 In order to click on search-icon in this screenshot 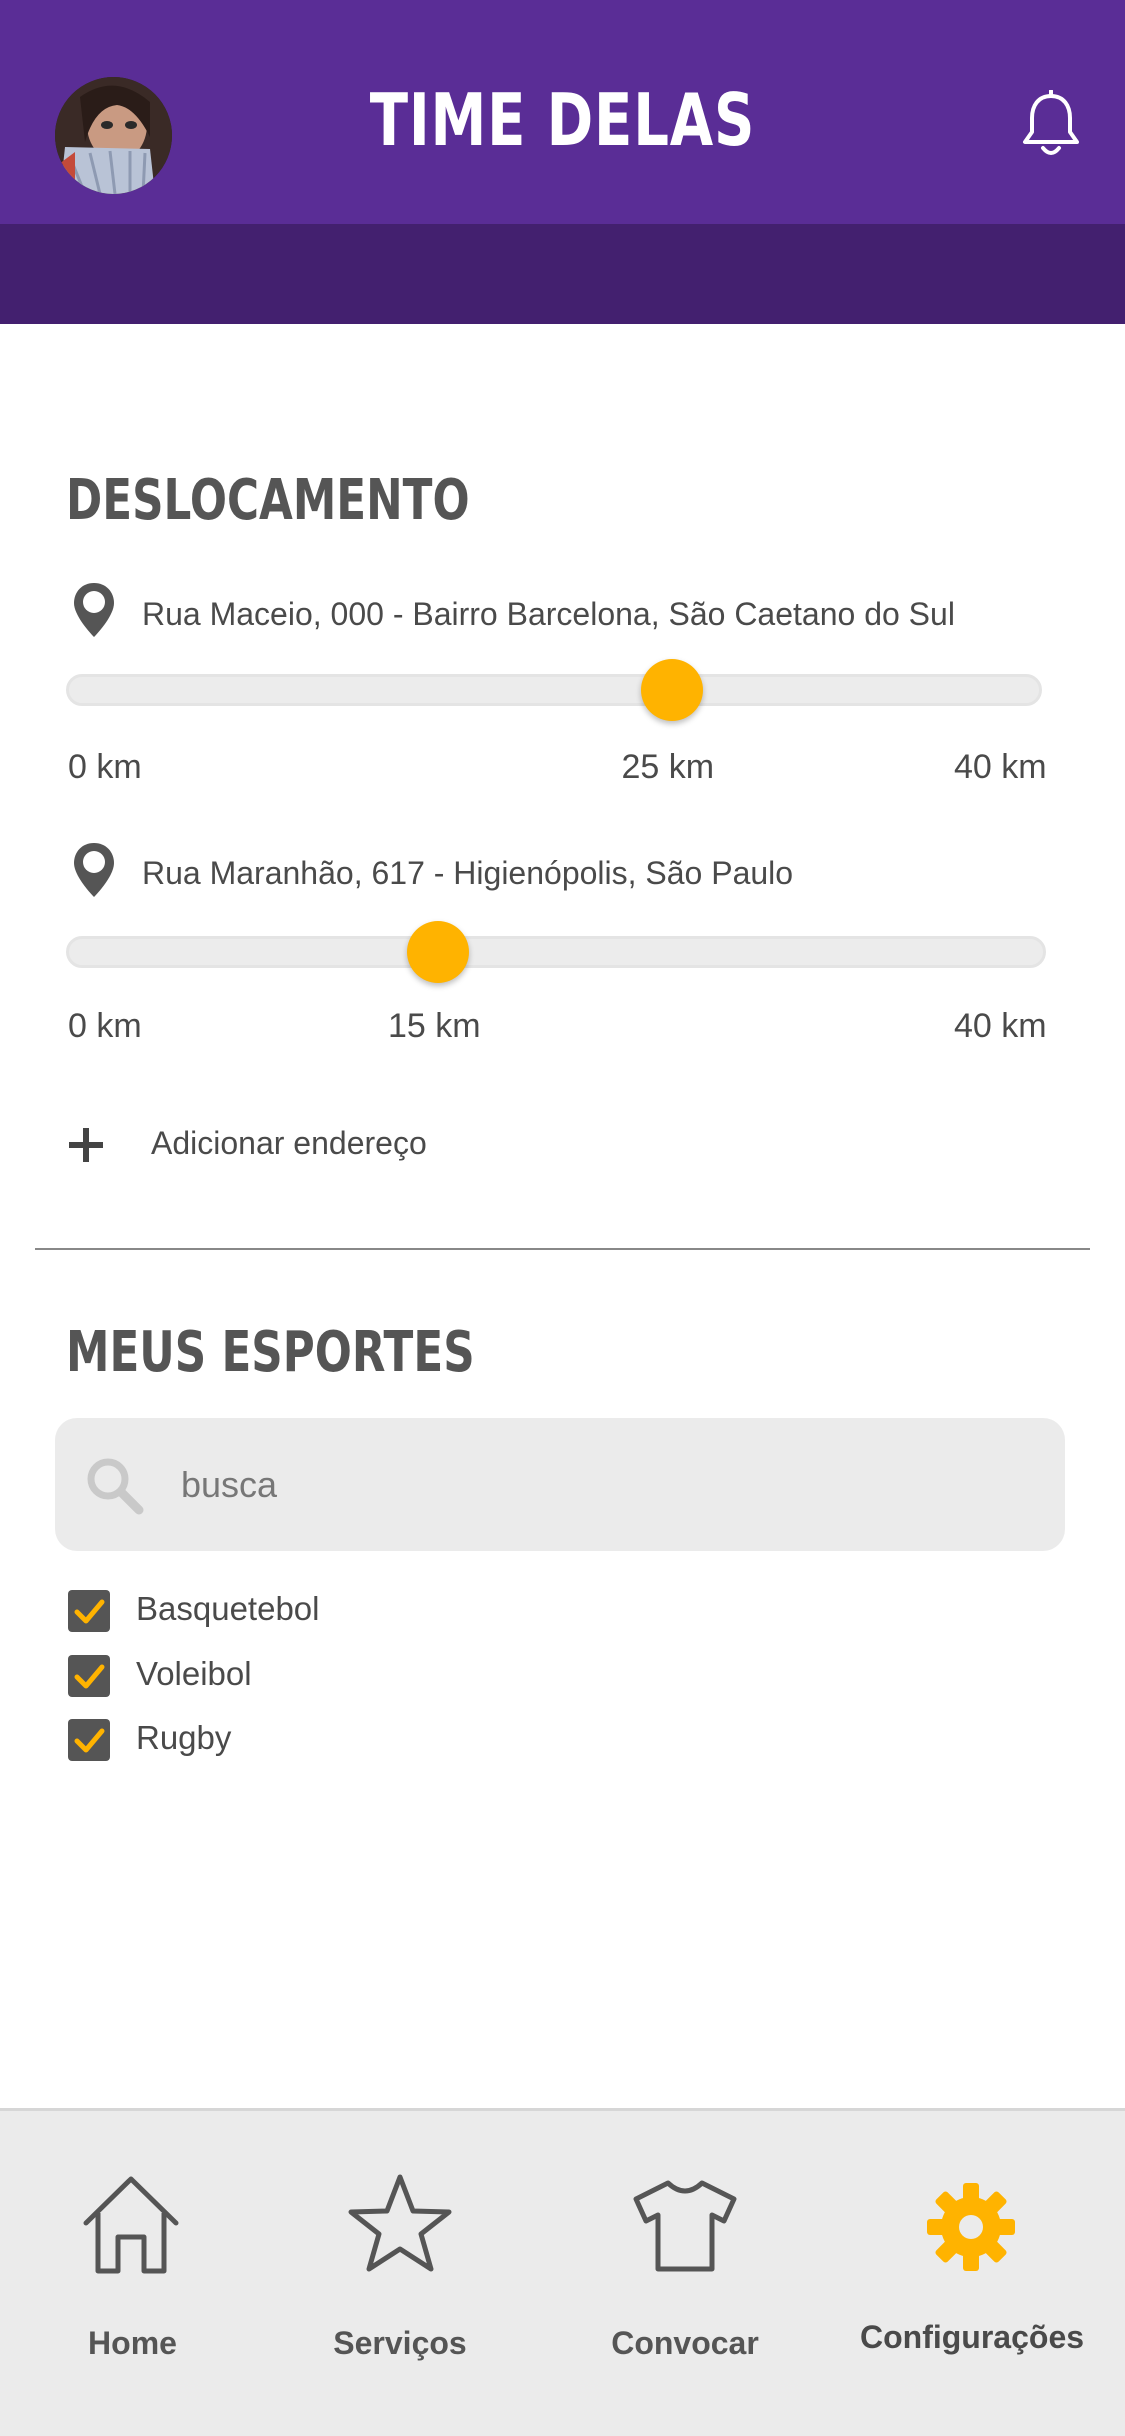, I will do `click(115, 1486)`.